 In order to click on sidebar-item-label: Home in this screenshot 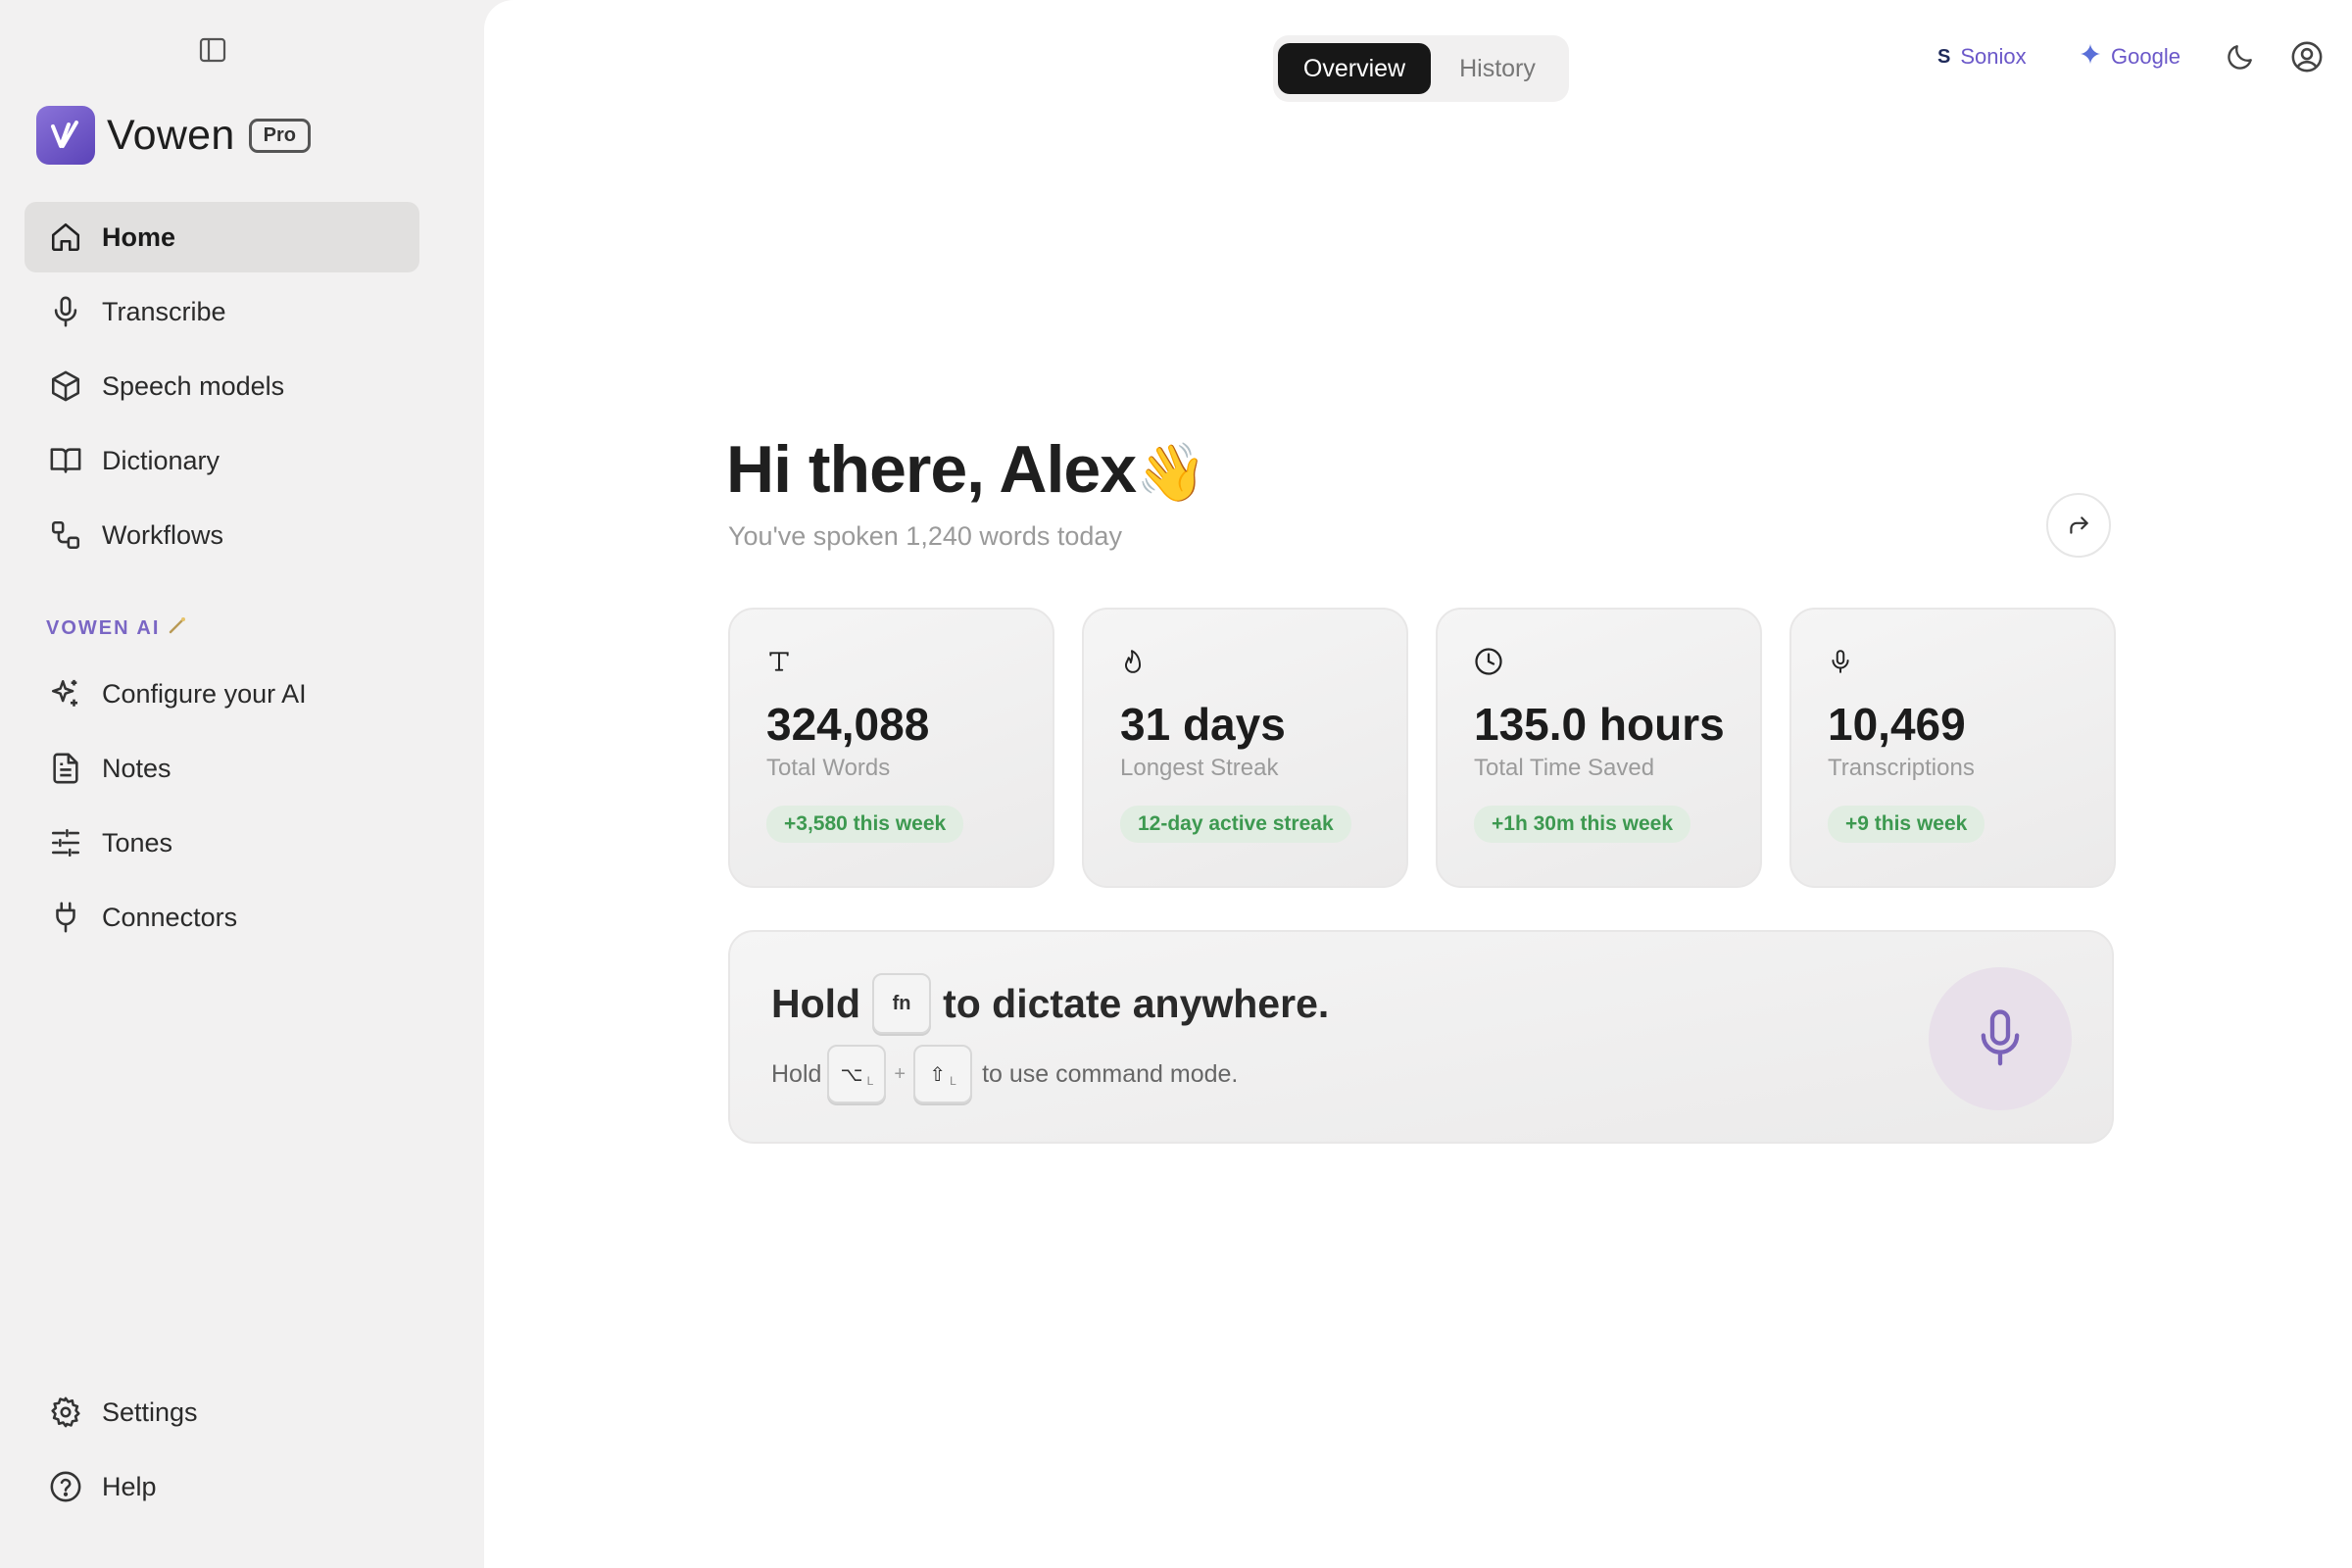, I will do `click(139, 236)`.